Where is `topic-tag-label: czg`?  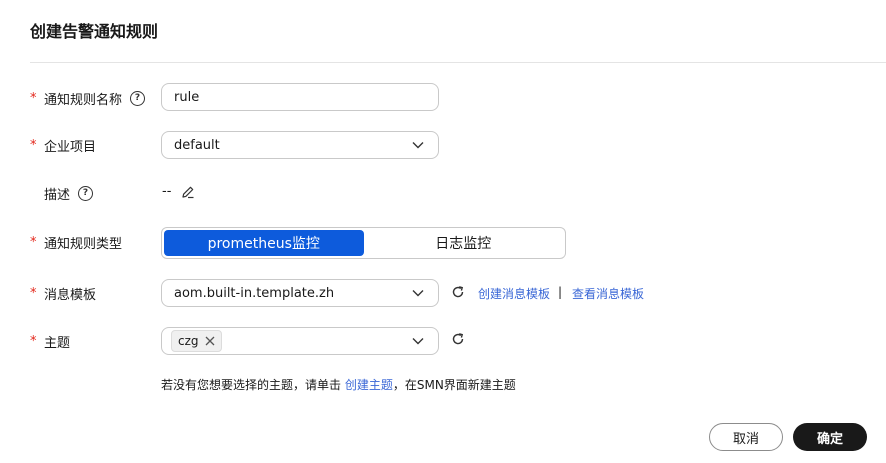 topic-tag-label: czg is located at coordinates (188, 341).